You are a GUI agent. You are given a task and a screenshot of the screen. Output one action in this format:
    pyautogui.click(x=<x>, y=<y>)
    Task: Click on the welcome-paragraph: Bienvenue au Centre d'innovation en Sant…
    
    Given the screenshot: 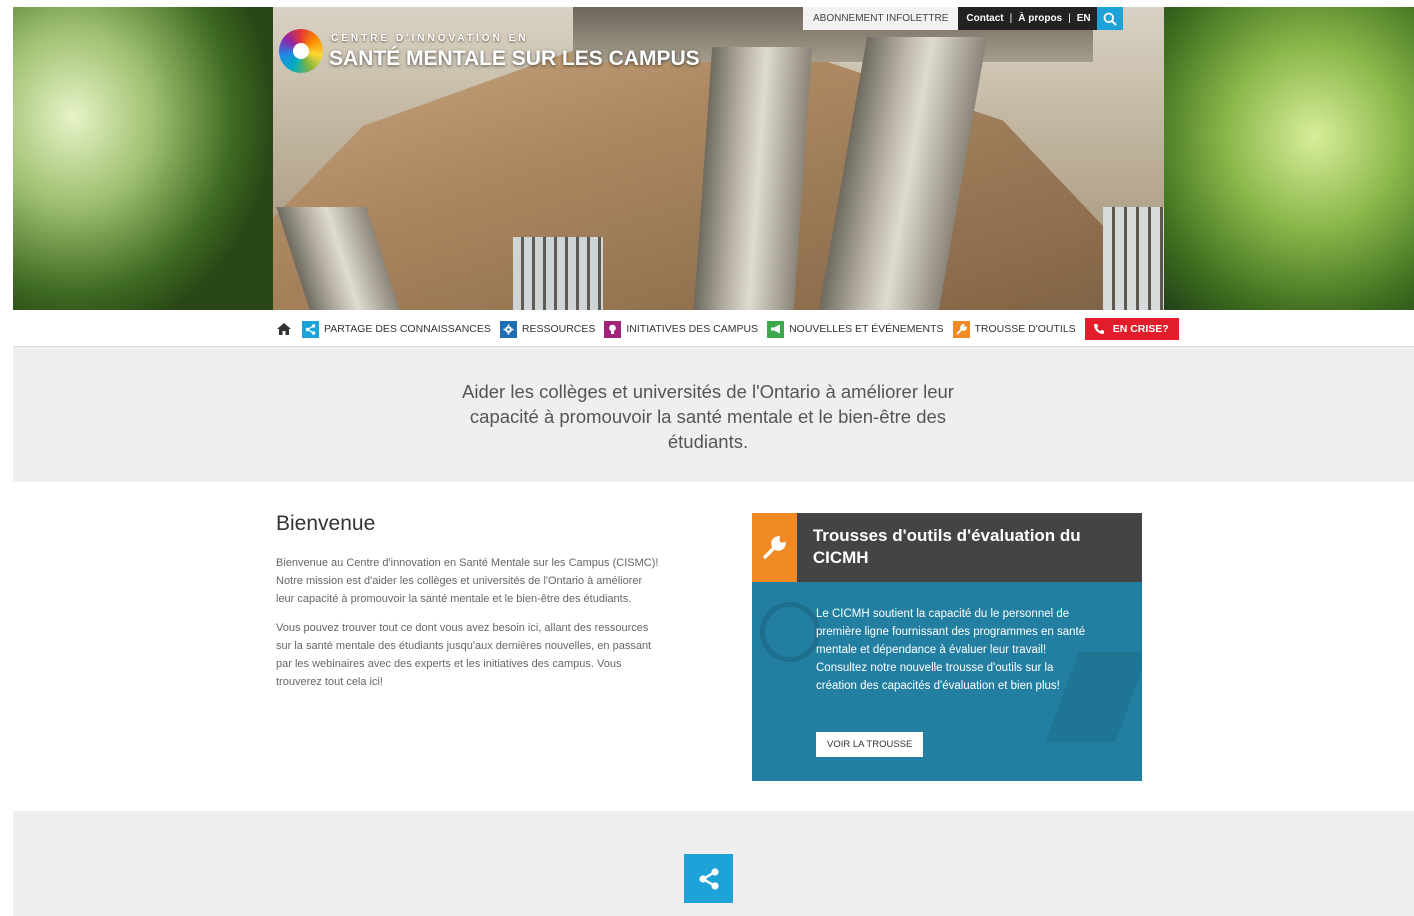 What is the action you would take?
    pyautogui.click(x=467, y=581)
    